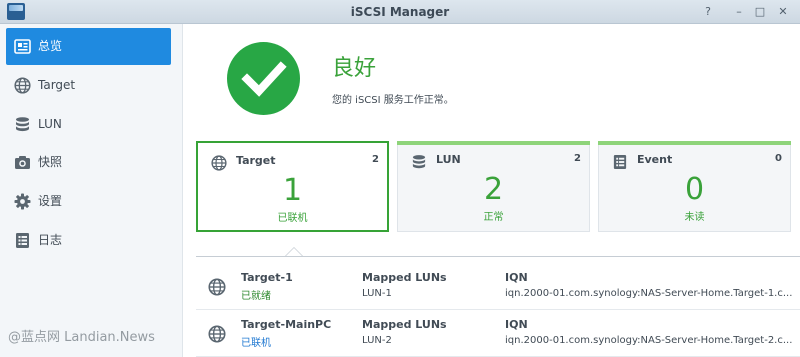 The width and height of the screenshot is (800, 357). What do you see at coordinates (267, 277) in the screenshot?
I see `target-name: Target-1` at bounding box center [267, 277].